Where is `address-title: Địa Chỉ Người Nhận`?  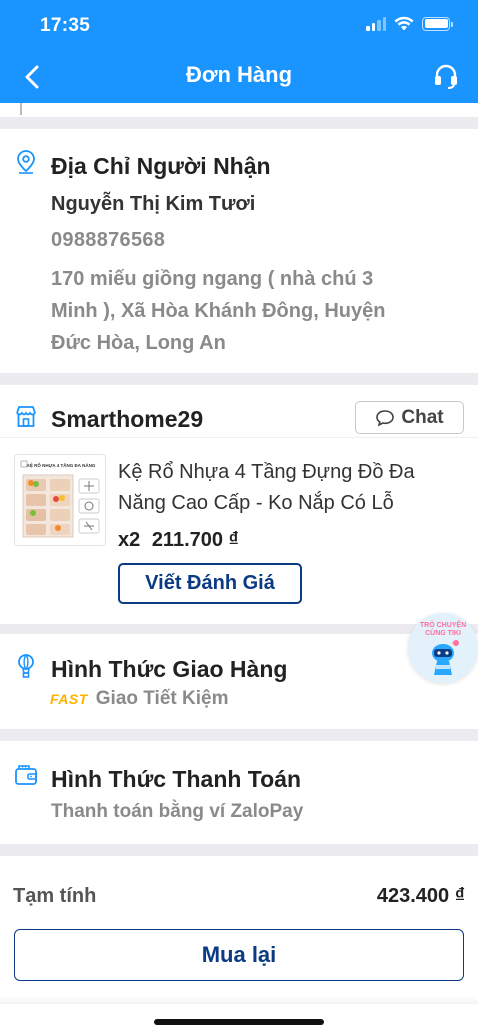
address-title: Địa Chỉ Người Nhận is located at coordinates (161, 166).